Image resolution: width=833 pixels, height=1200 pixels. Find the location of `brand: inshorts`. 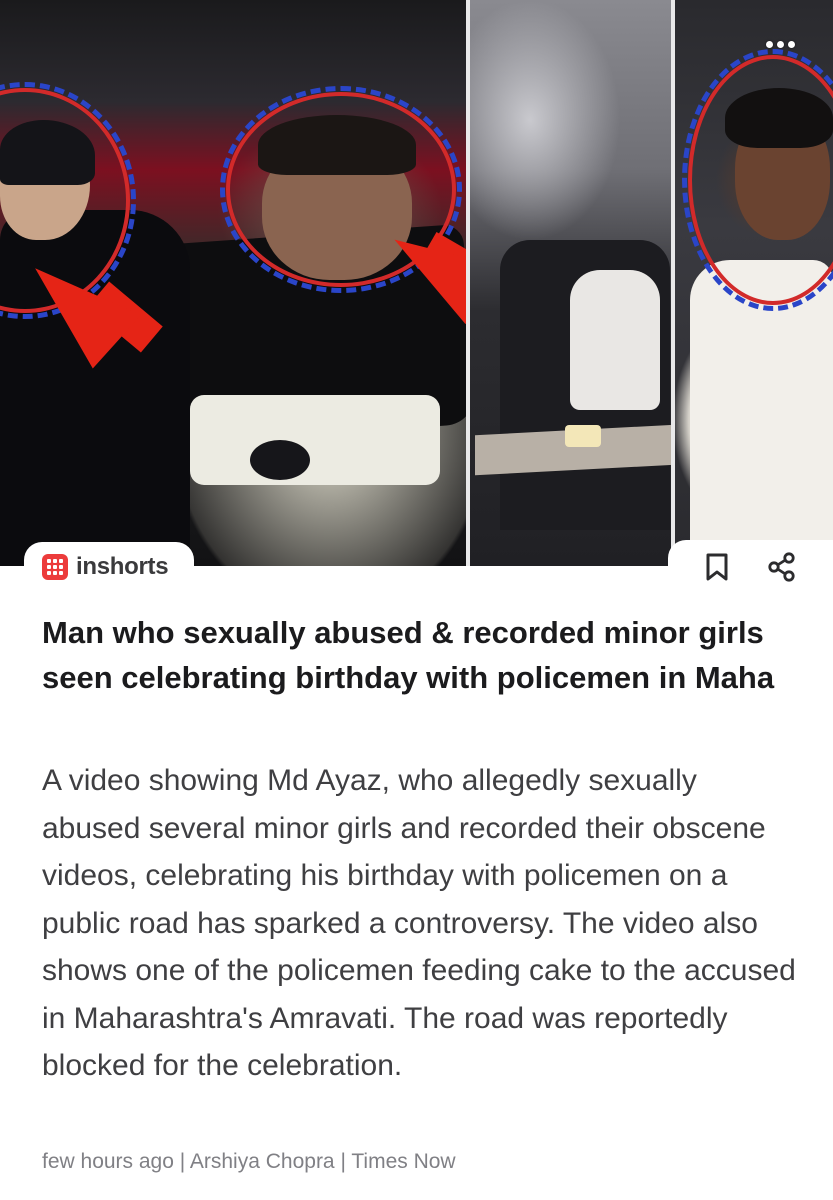

brand: inshorts is located at coordinates (105, 567).